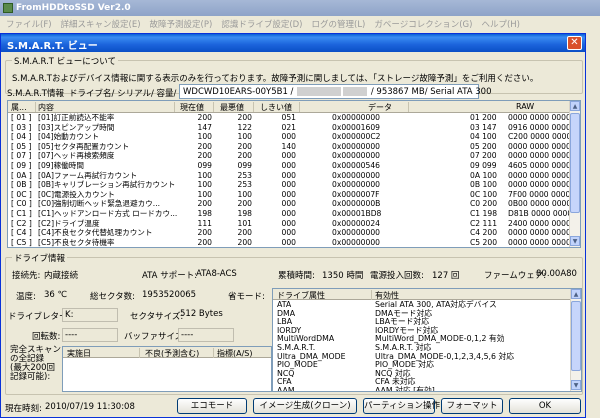 This screenshot has width=600, height=418. I want to click on raw-head: C5 200, so click(484, 242).